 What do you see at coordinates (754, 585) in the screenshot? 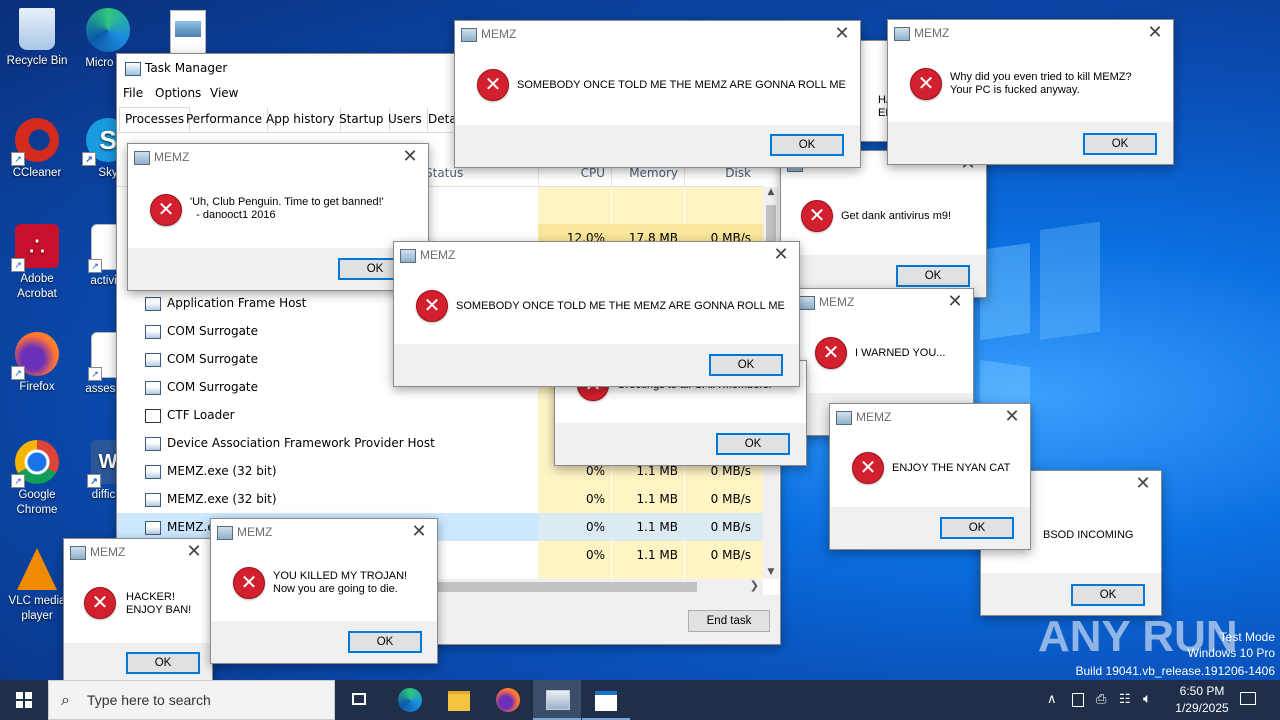
I see `scroll-right-arrow: ❯` at bounding box center [754, 585].